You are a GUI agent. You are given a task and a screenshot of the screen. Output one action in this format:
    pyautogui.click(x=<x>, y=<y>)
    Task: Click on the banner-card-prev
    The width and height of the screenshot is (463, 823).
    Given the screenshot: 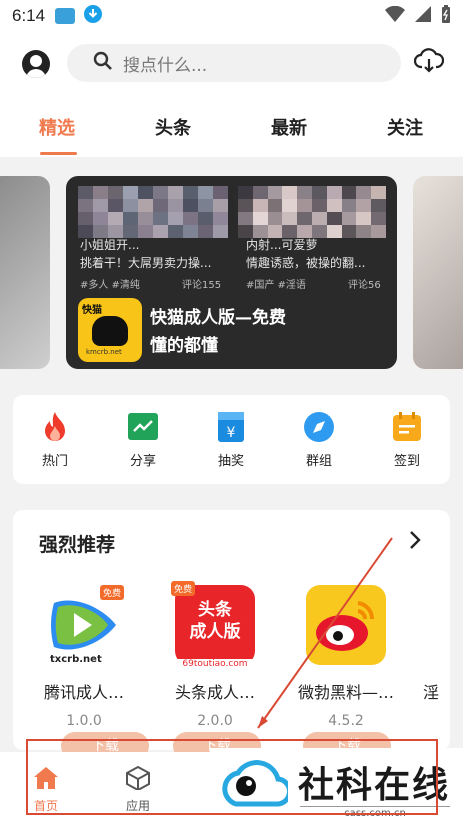 What is the action you would take?
    pyautogui.click(x=25, y=272)
    